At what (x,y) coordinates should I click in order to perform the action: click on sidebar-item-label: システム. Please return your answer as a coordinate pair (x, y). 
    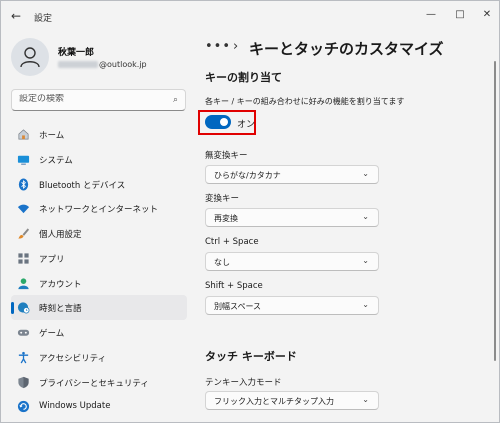
    Looking at the image, I should click on (56, 160).